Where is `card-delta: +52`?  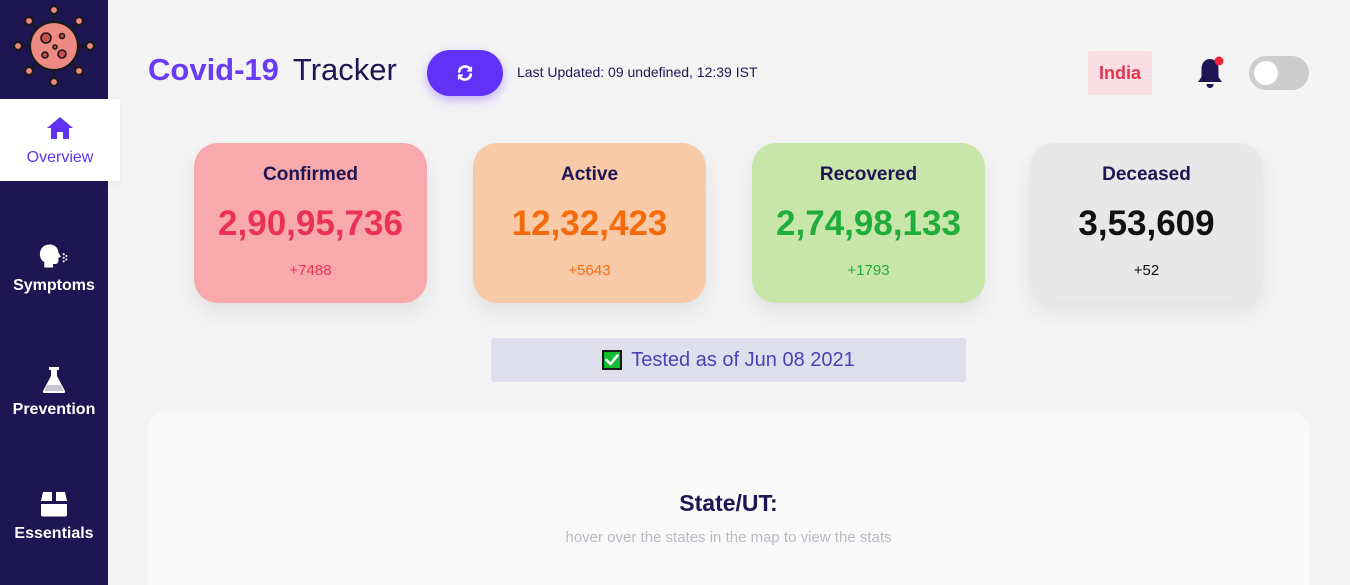 card-delta: +52 is located at coordinates (1146, 270).